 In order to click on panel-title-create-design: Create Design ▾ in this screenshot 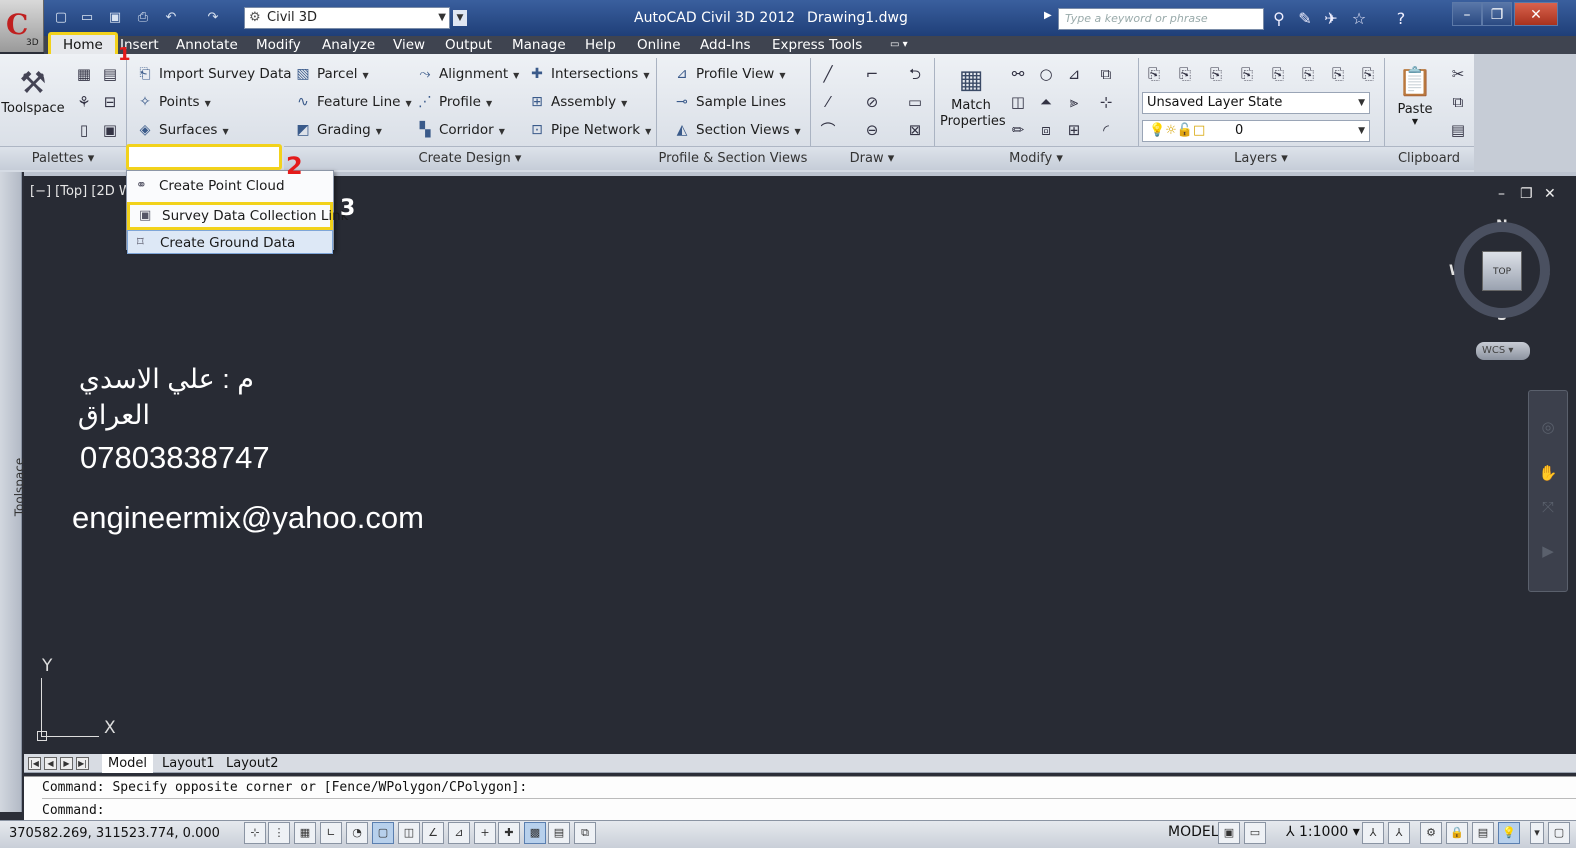, I will do `click(470, 158)`.